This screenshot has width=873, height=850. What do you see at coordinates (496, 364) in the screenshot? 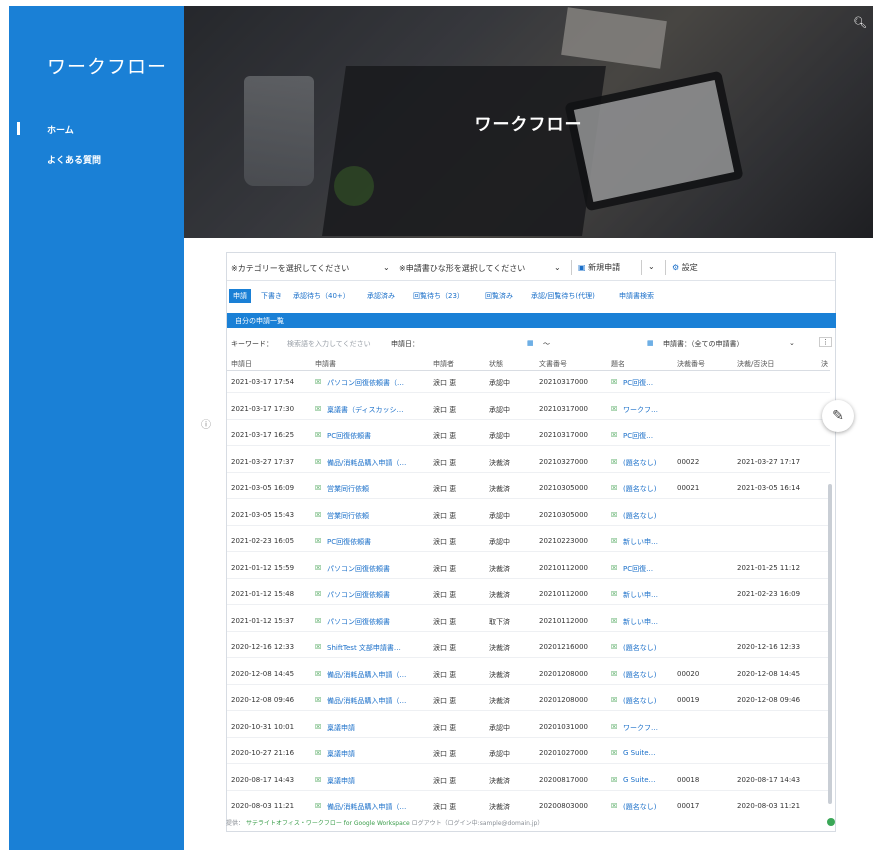
I see `col-header-status: 状態` at bounding box center [496, 364].